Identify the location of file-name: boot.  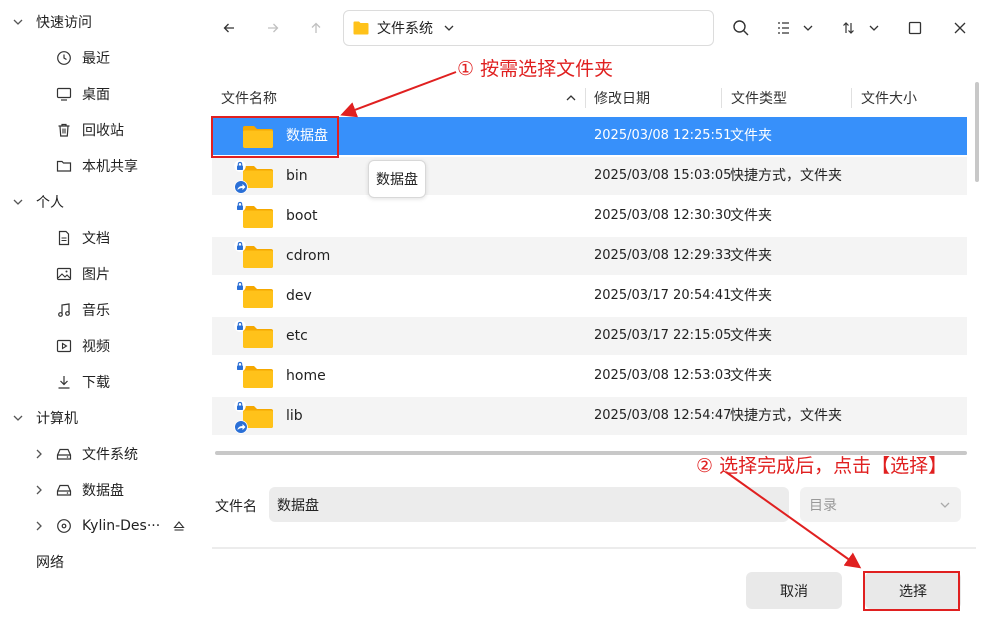
(302, 216).